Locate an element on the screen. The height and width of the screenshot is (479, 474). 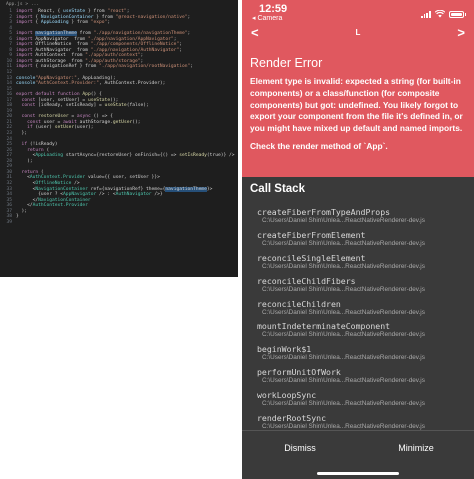
stack-frame-function: renderRootSync is located at coordinates (292, 418).